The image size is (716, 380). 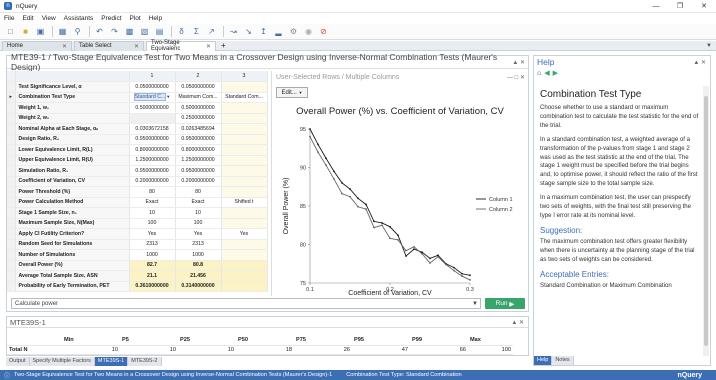 What do you see at coordinates (198, 202) in the screenshot?
I see `grid-cell: Exact` at bounding box center [198, 202].